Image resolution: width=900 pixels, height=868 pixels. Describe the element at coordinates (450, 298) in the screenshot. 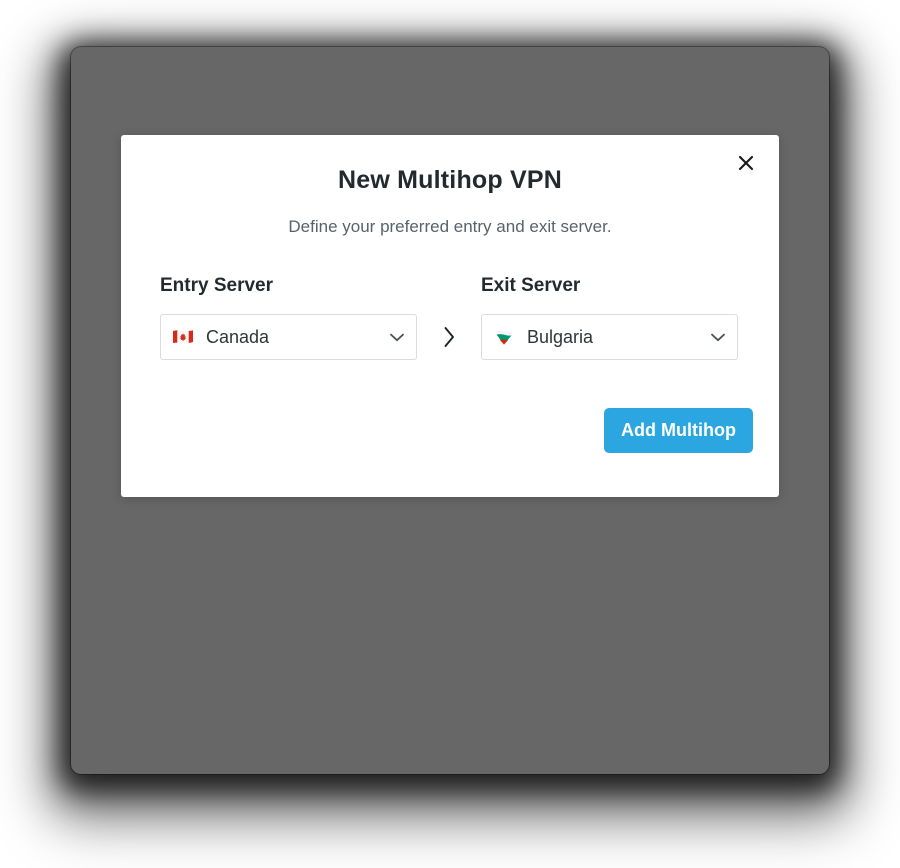

I see `server-fields: Entry Server Canada Exit Server Bulgaria` at that location.